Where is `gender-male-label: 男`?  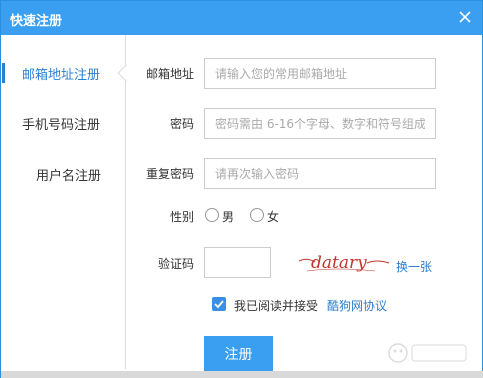
gender-male-label: 男 is located at coordinates (228, 217).